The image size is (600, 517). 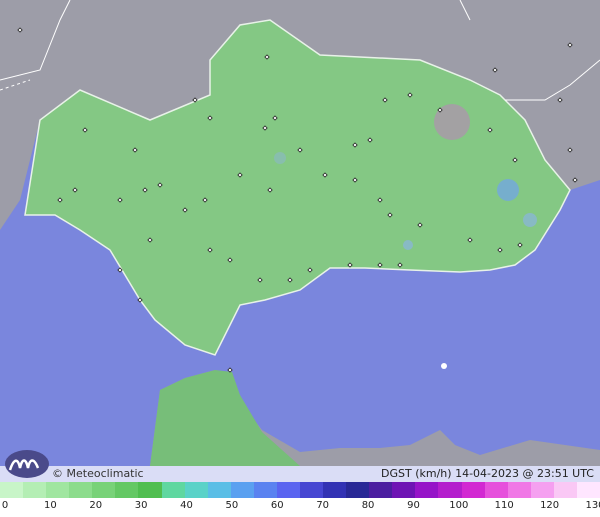 What do you see at coordinates (27, 464) in the screenshot?
I see `meteoclimatic-logo` at bounding box center [27, 464].